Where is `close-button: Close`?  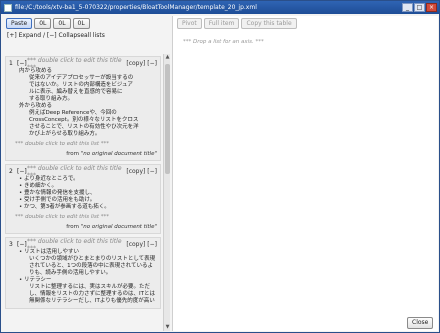
close-button: Close is located at coordinates (420, 323).